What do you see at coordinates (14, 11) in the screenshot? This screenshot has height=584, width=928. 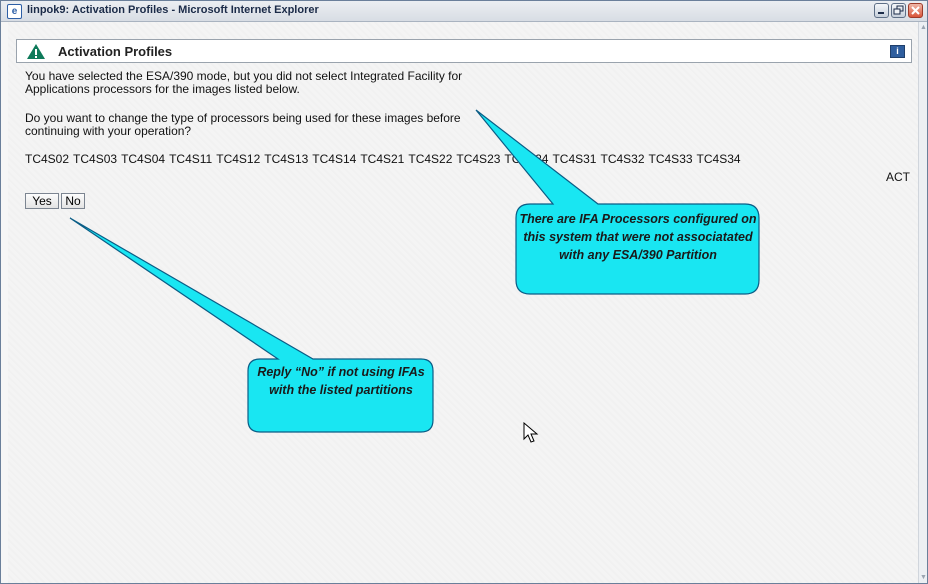 I see `ie-icon: e` at bounding box center [14, 11].